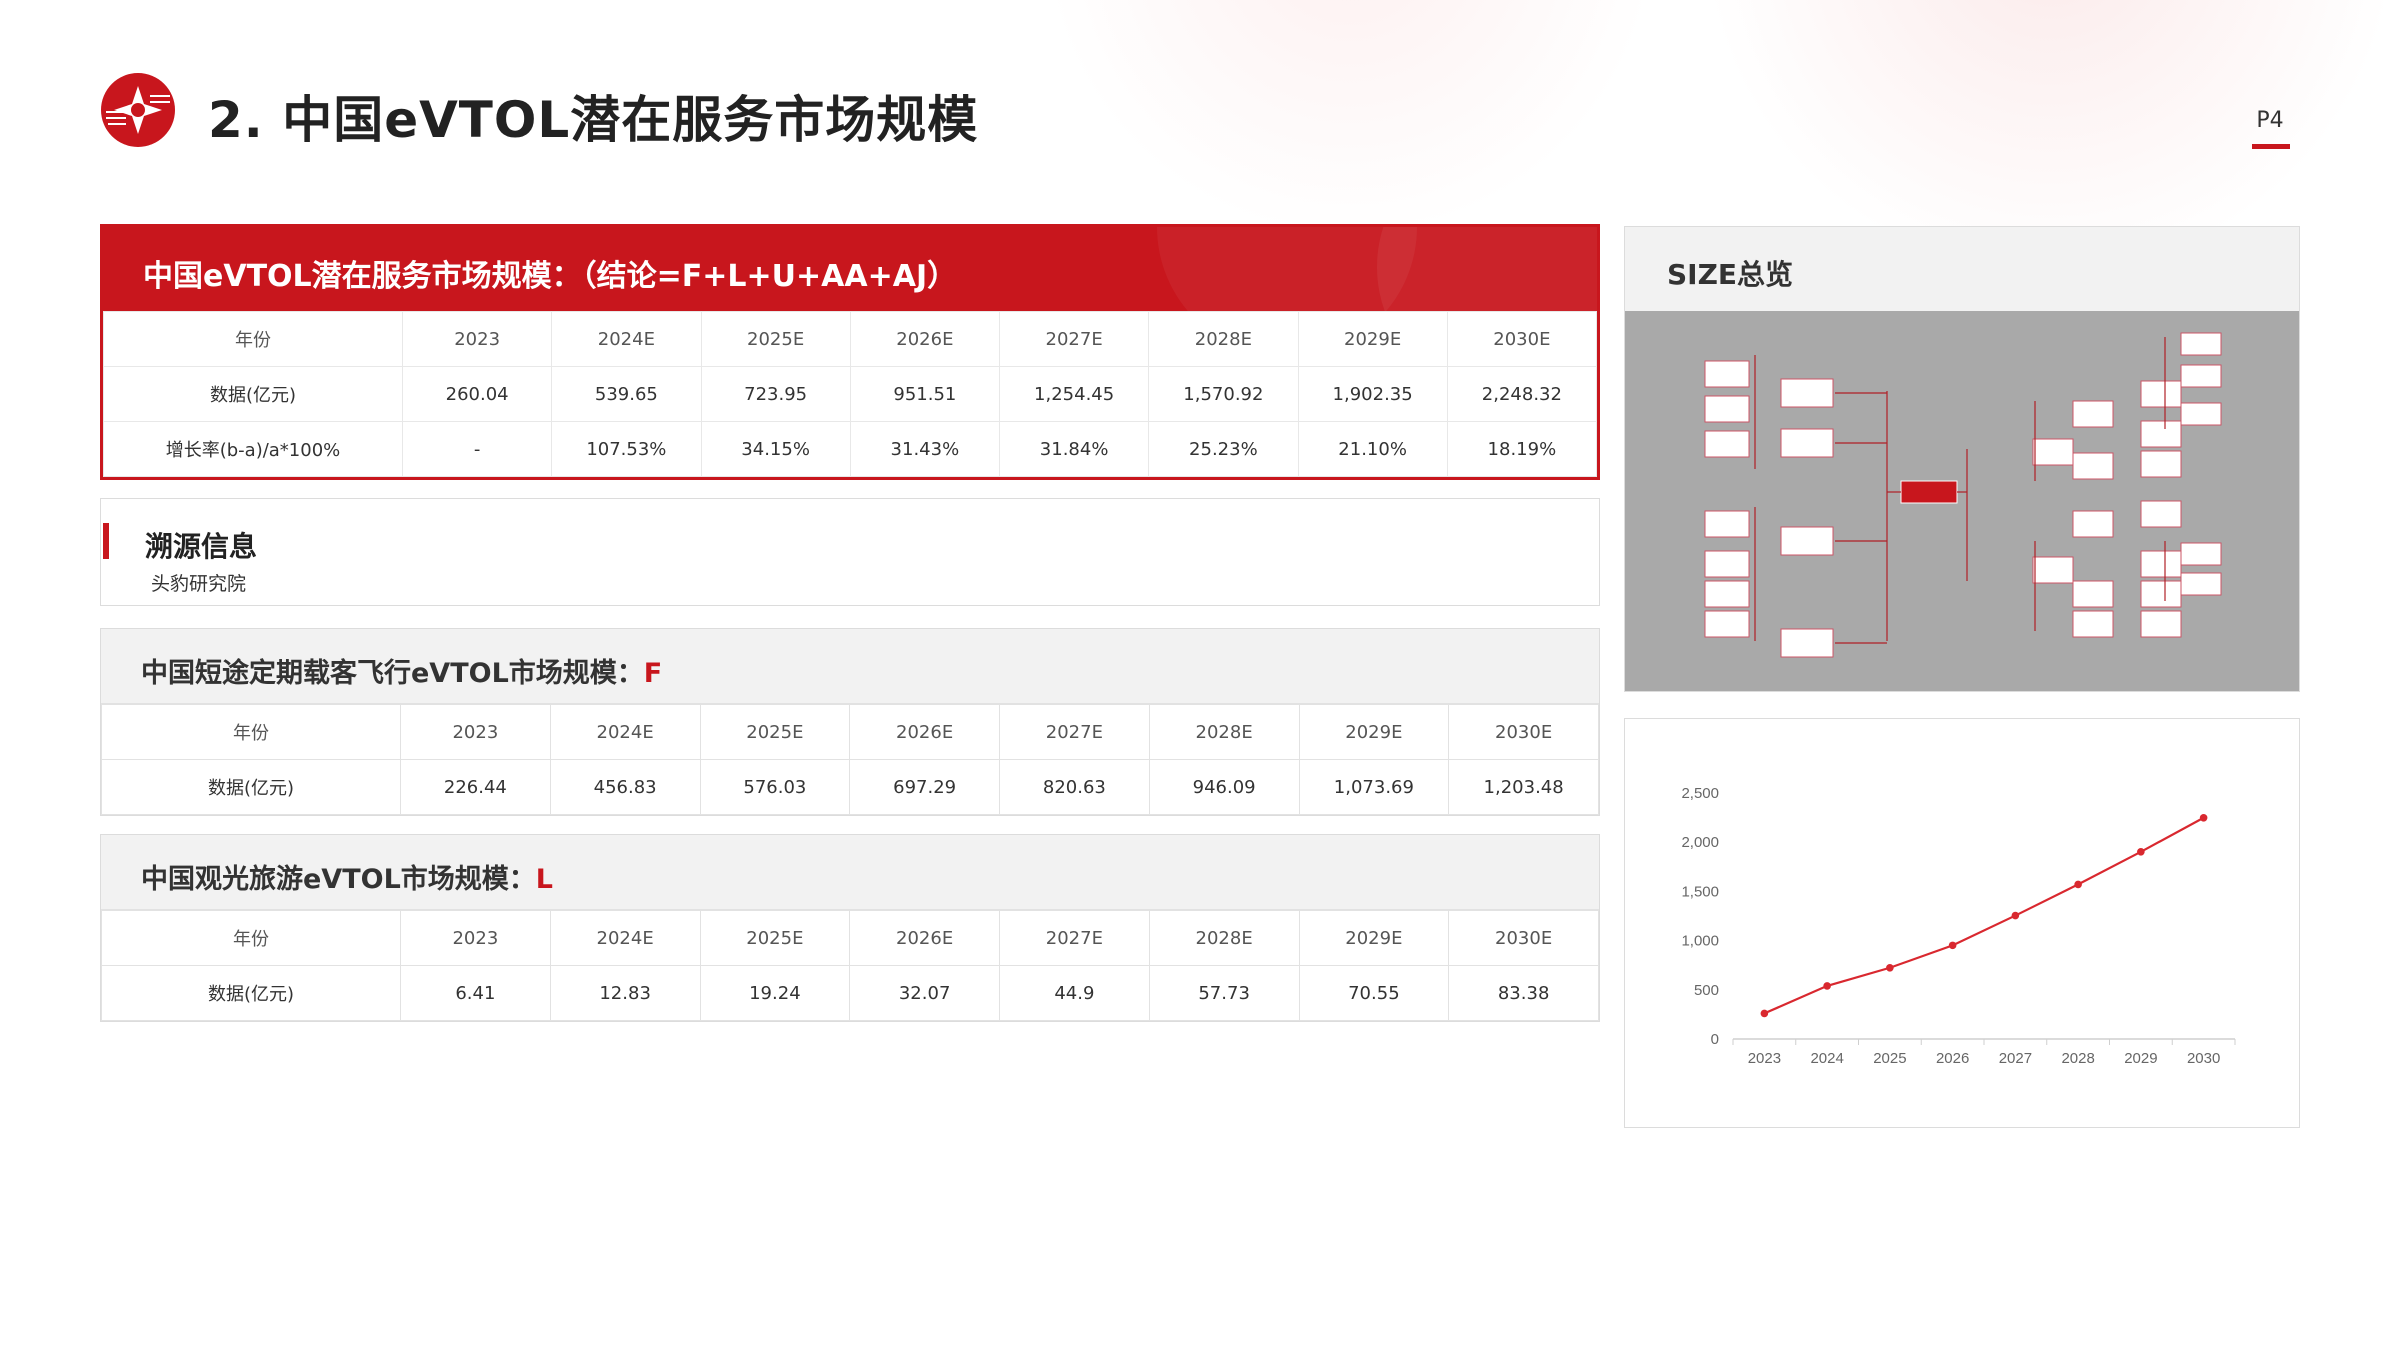  Describe the element at coordinates (1074, 732) in the screenshot. I see `table-cell: 2027E` at that location.